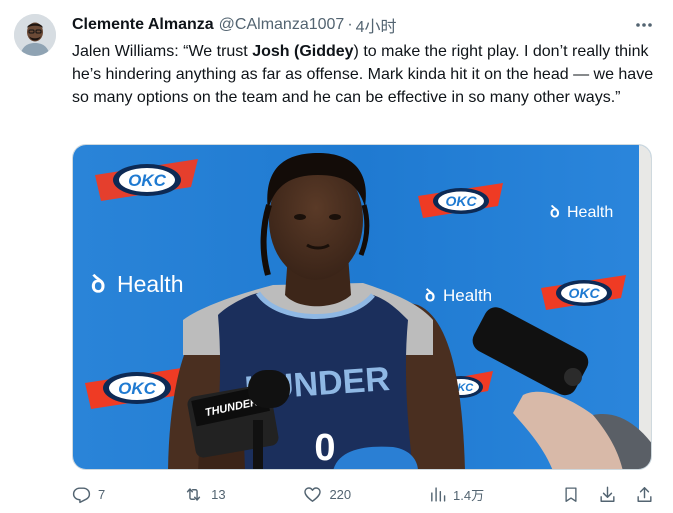 This screenshot has height=513, width=673. I want to click on retweet-count: 13, so click(218, 494).